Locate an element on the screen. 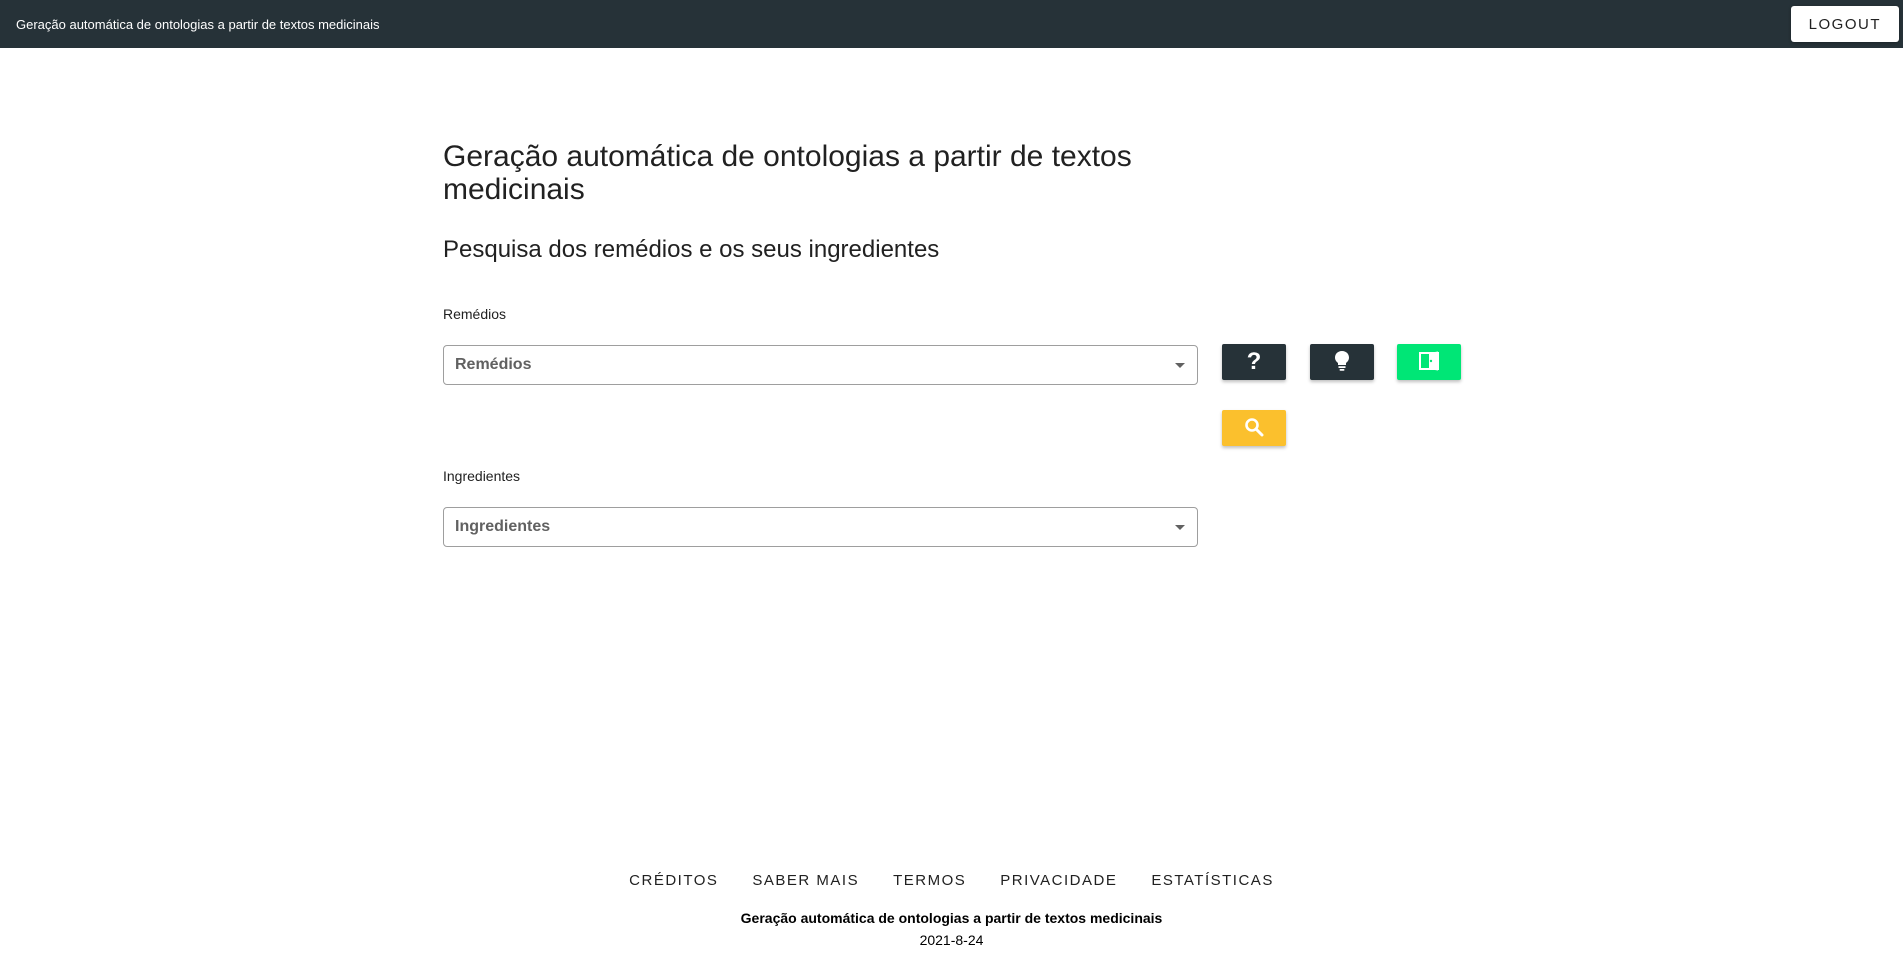 Image resolution: width=1903 pixels, height=955 pixels. logout-button: LOGOUT is located at coordinates (1844, 24).